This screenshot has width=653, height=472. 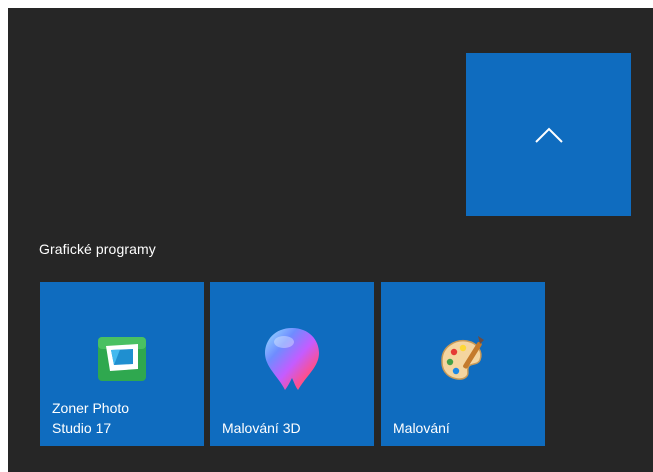 What do you see at coordinates (122, 359) in the screenshot?
I see `zoner-photo-studio-icon` at bounding box center [122, 359].